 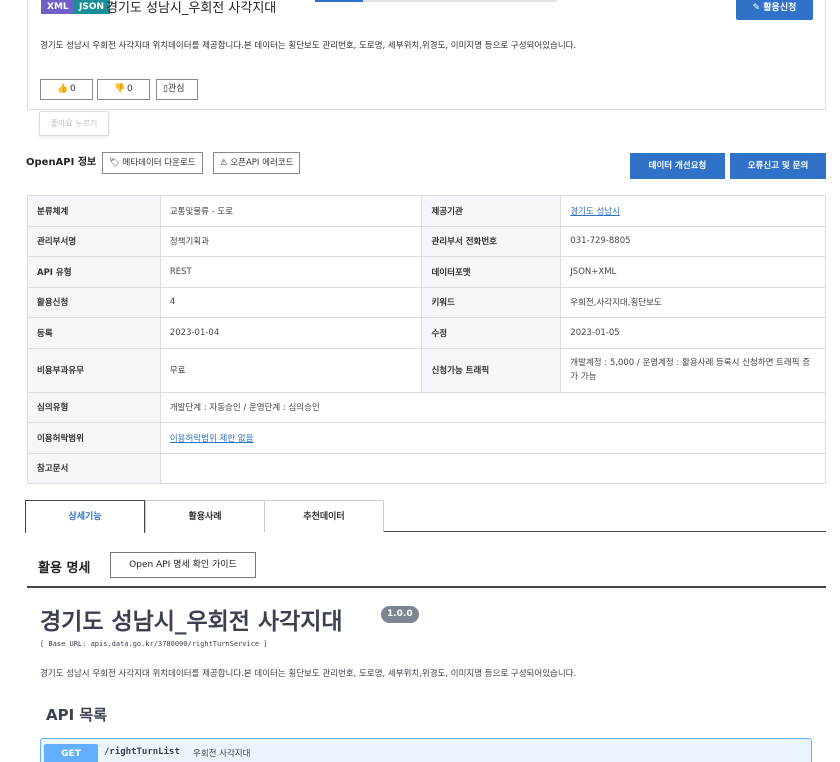 I want to click on error-code-button: ⚠ 오픈API 에러코드, so click(x=257, y=163).